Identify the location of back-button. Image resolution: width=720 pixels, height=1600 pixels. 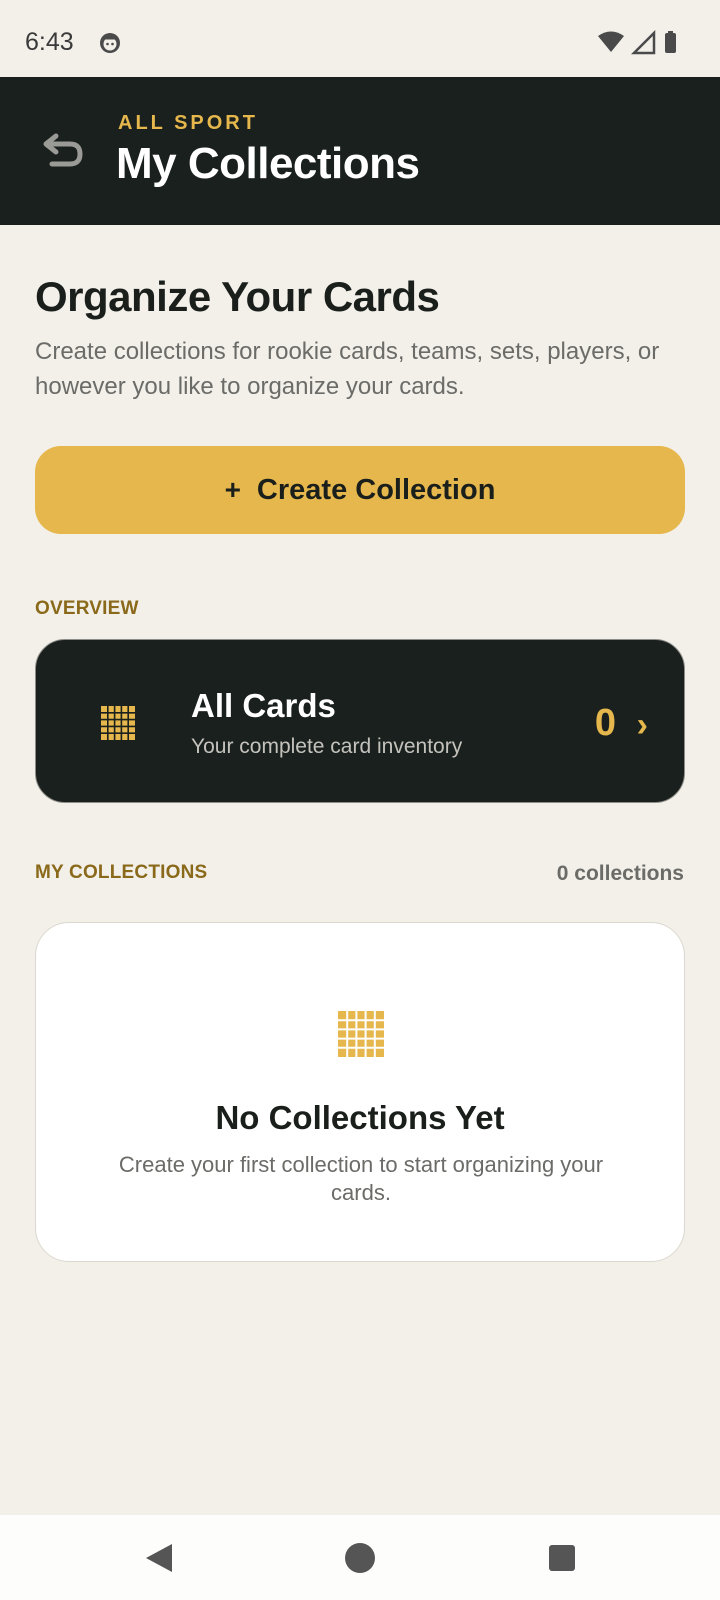
(64, 150).